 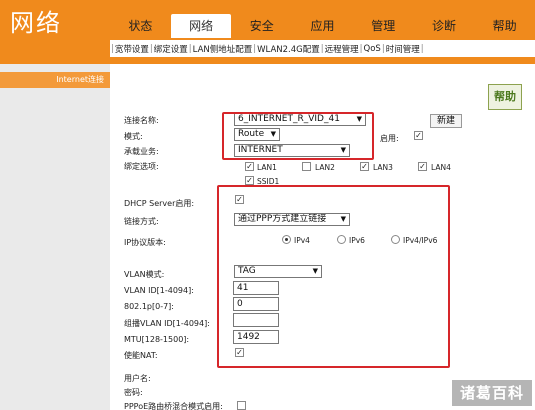 What do you see at coordinates (261, 26) in the screenshot?
I see `tab-security: 安全` at bounding box center [261, 26].